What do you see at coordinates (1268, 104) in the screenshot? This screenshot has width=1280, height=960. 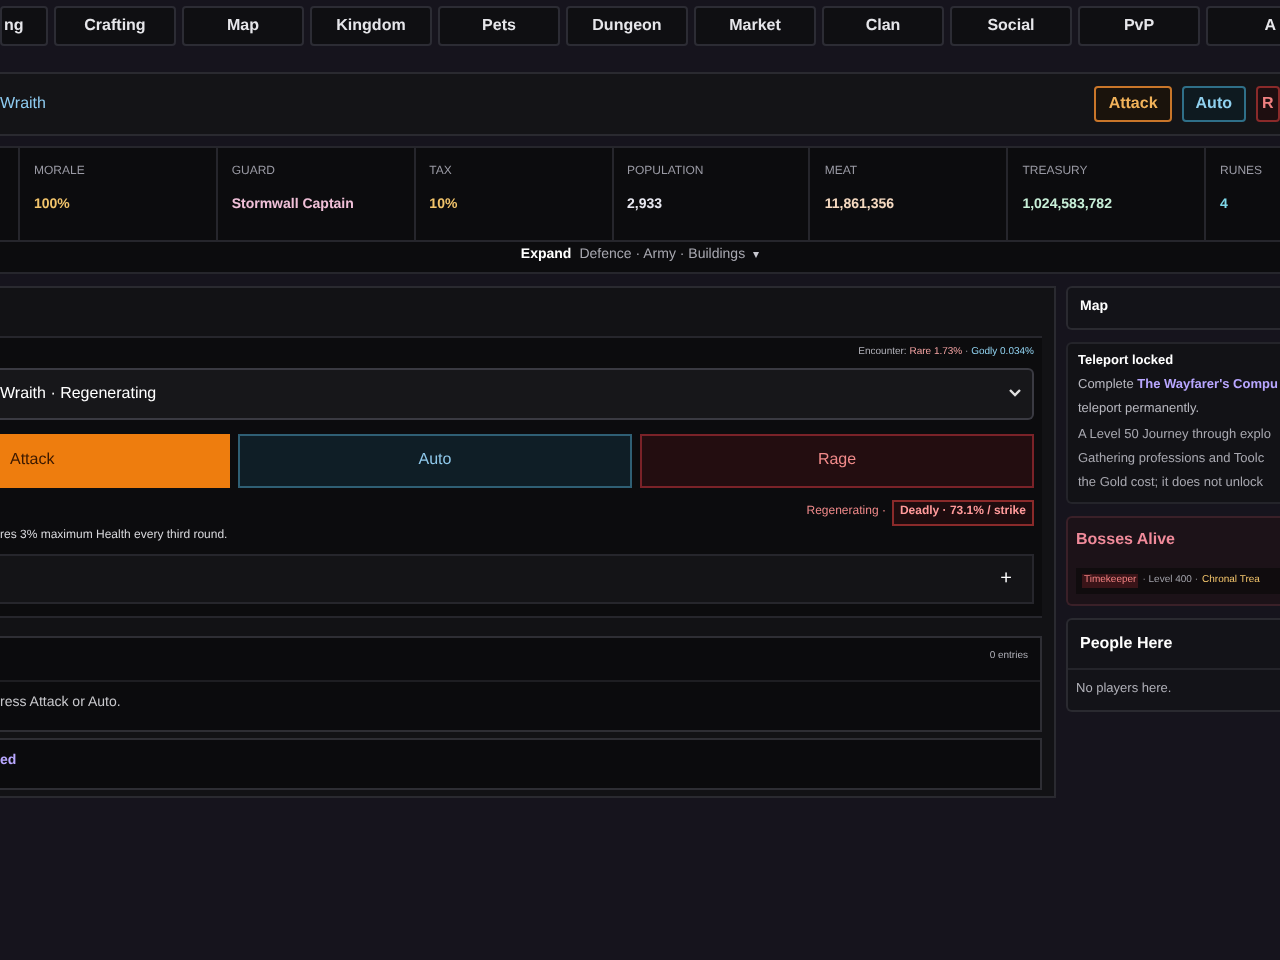 I see `action-button: R` at bounding box center [1268, 104].